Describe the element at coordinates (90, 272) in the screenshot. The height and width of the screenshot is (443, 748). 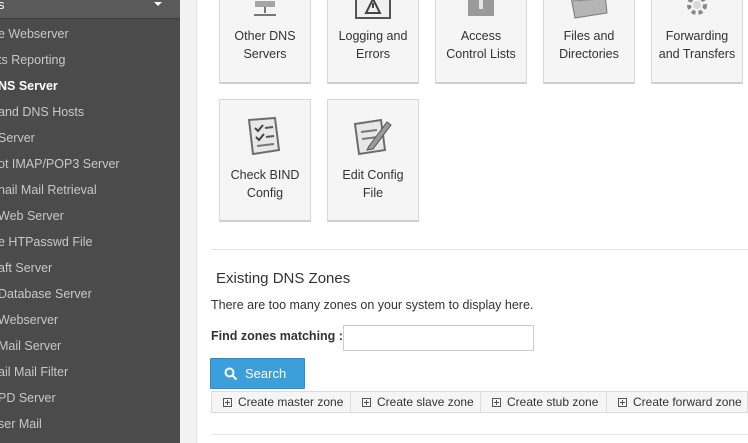
I see `sidebar-item: aft Server` at that location.